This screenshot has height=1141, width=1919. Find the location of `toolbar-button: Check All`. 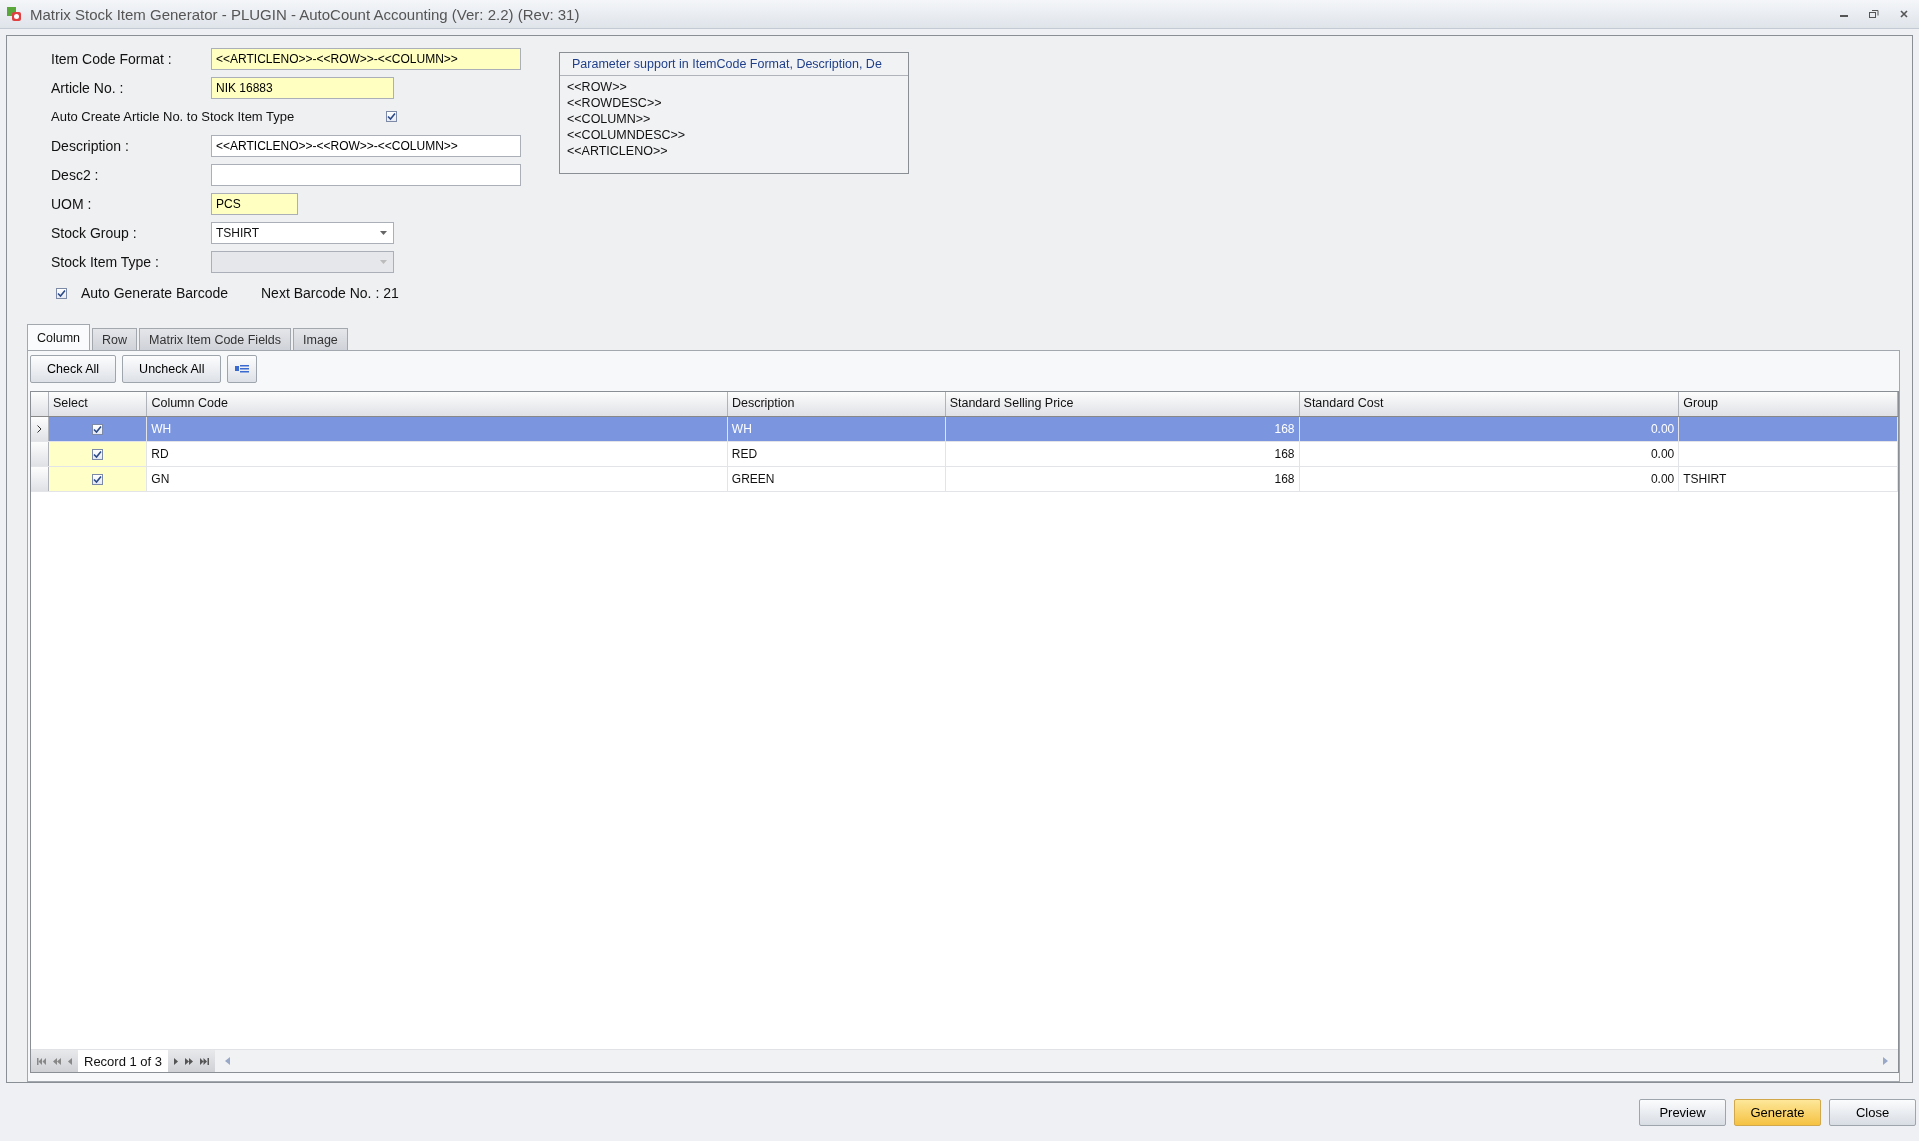

toolbar-button: Check All is located at coordinates (73, 369).